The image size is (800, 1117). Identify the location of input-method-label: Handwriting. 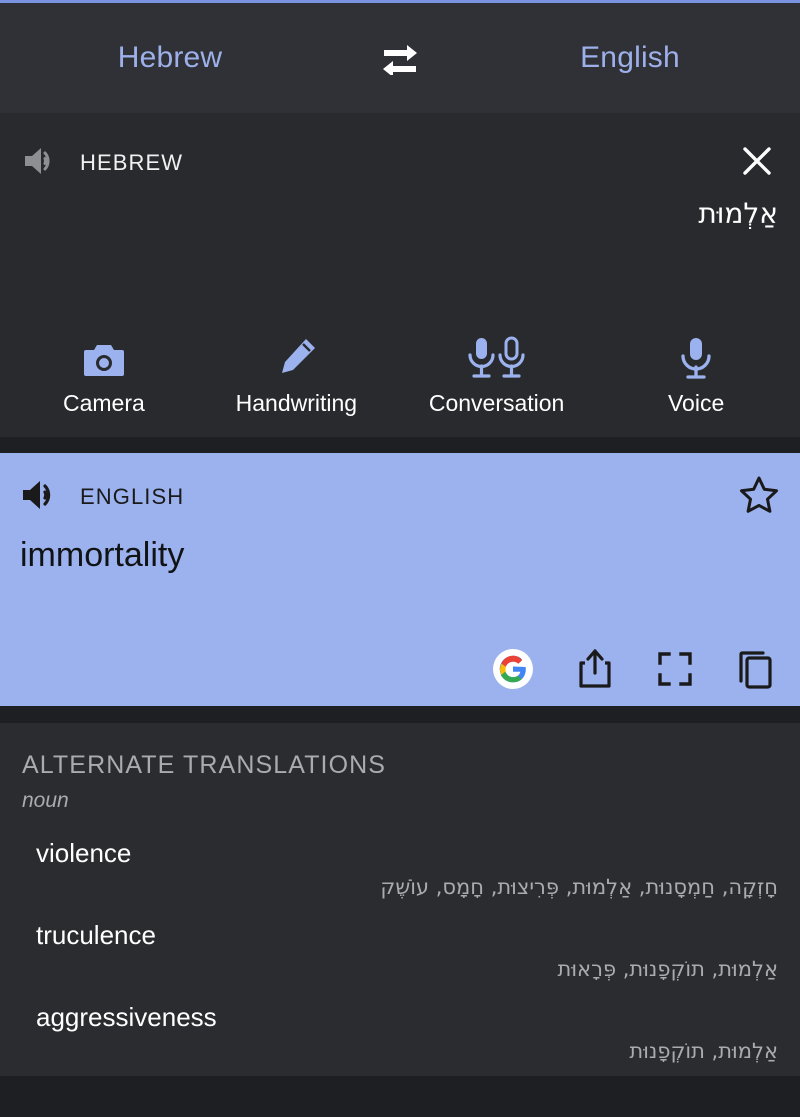
(296, 403).